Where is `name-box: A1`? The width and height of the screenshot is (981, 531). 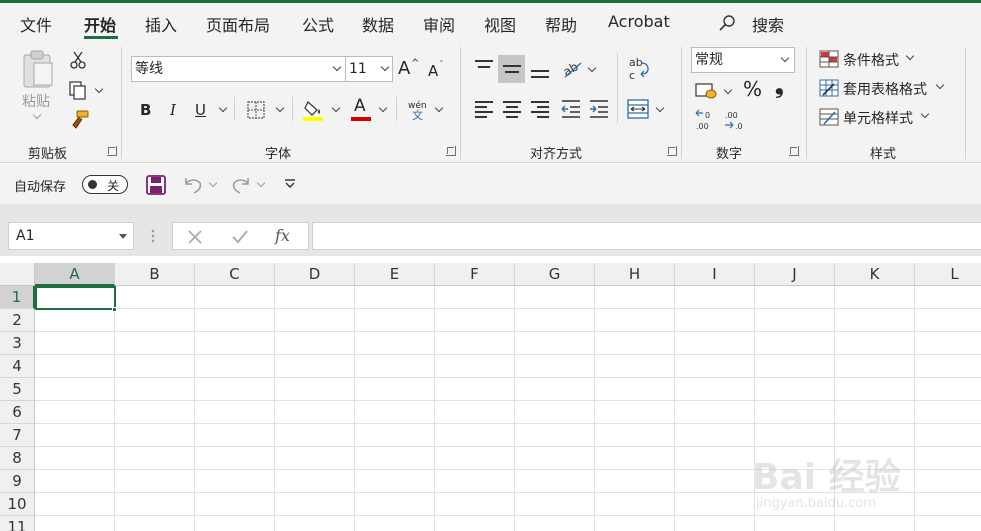
name-box: A1 is located at coordinates (71, 236).